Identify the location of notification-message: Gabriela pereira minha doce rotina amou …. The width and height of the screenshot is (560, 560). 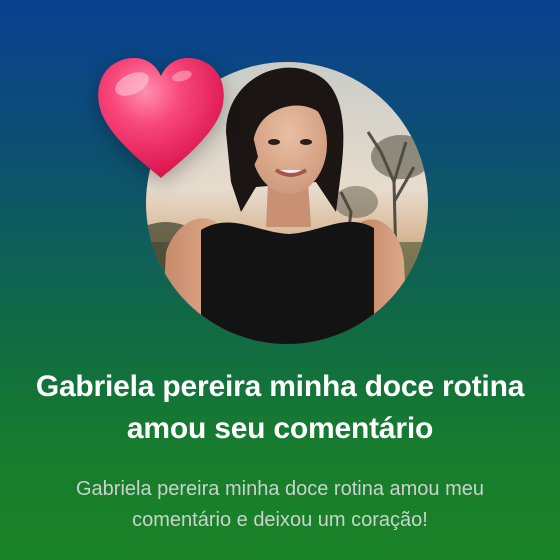
(280, 504).